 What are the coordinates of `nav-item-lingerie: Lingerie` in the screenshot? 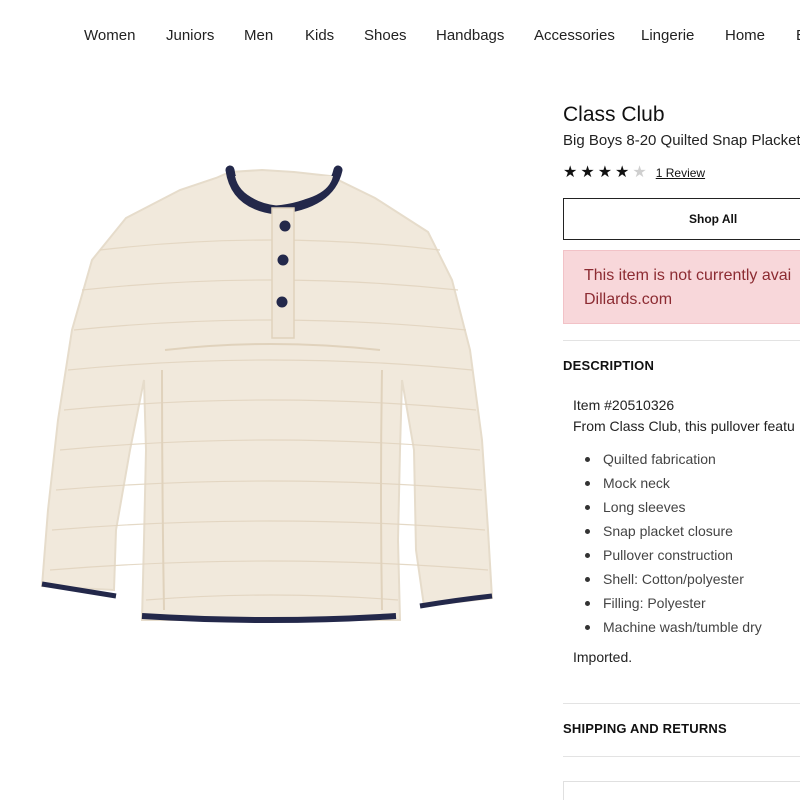 It's located at (667, 35).